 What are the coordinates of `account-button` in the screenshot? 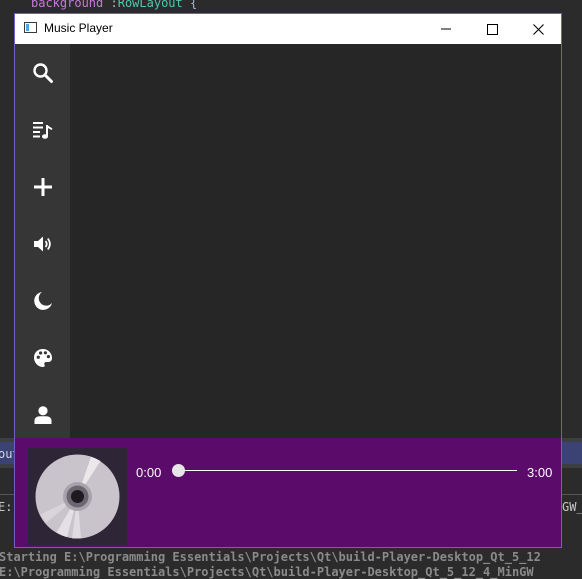 It's located at (42, 414).